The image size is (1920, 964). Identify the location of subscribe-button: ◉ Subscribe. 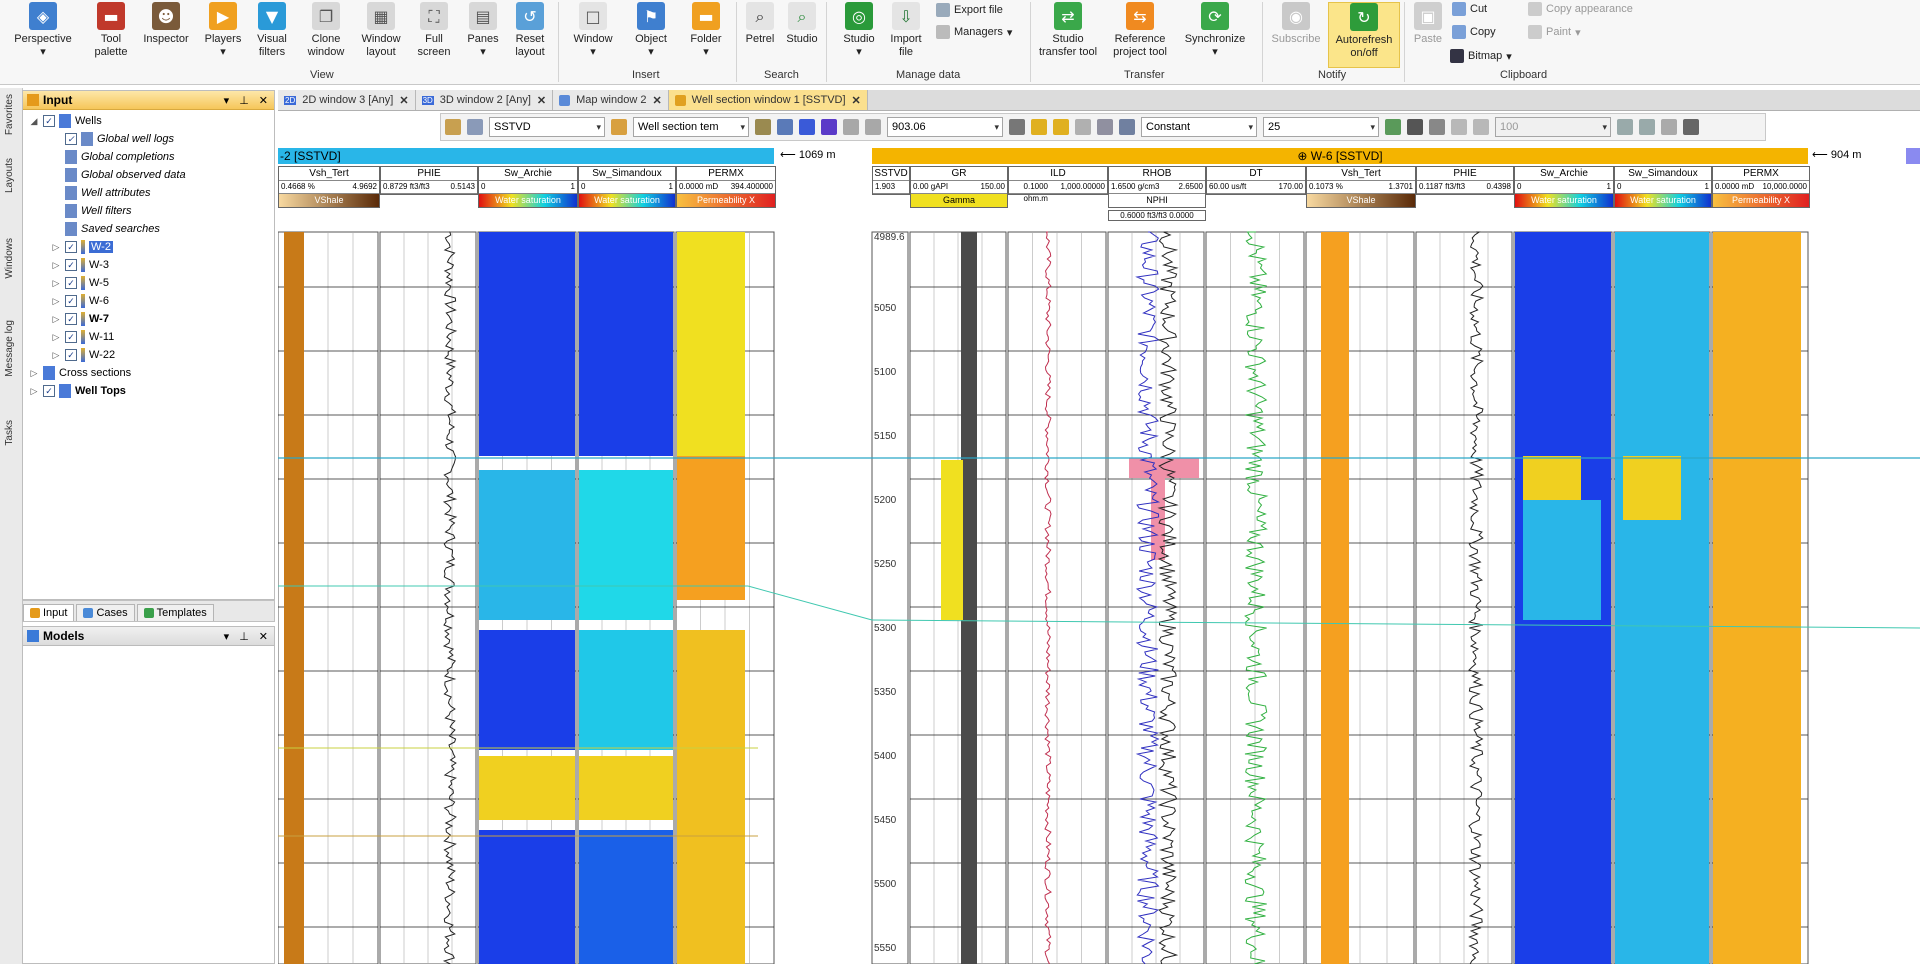
(1296, 24).